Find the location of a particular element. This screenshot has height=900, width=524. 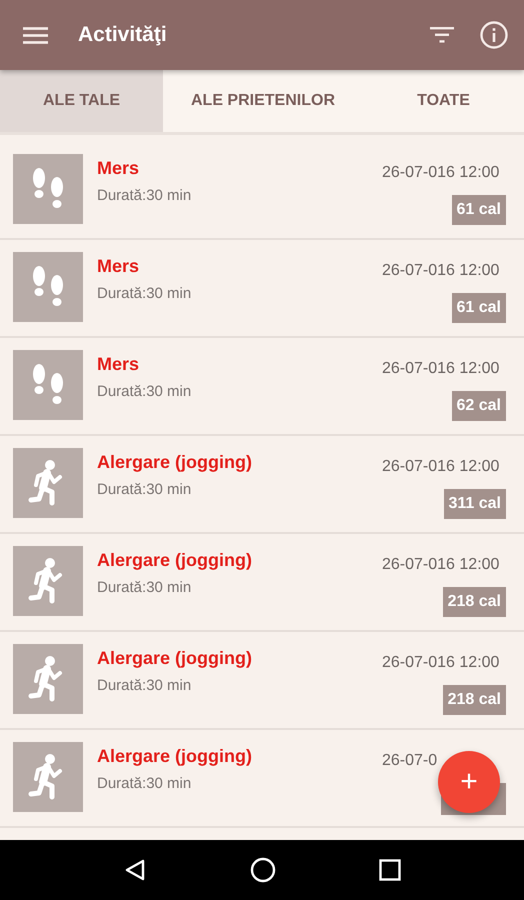

filter-icon is located at coordinates (442, 35).